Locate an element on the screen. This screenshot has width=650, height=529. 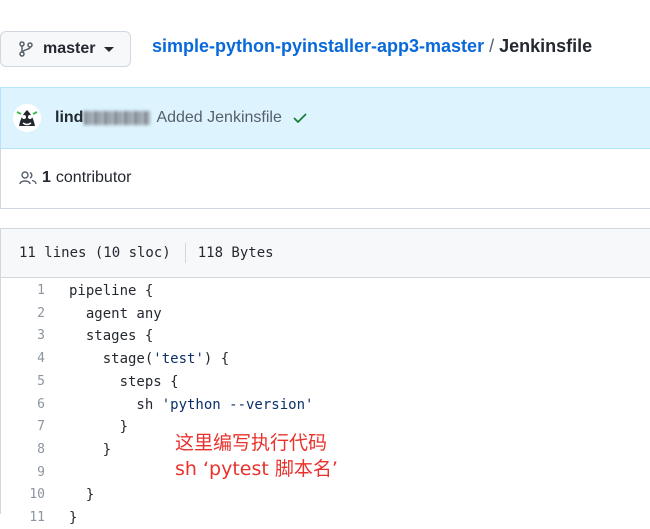
code-text: steps { is located at coordinates (124, 381).